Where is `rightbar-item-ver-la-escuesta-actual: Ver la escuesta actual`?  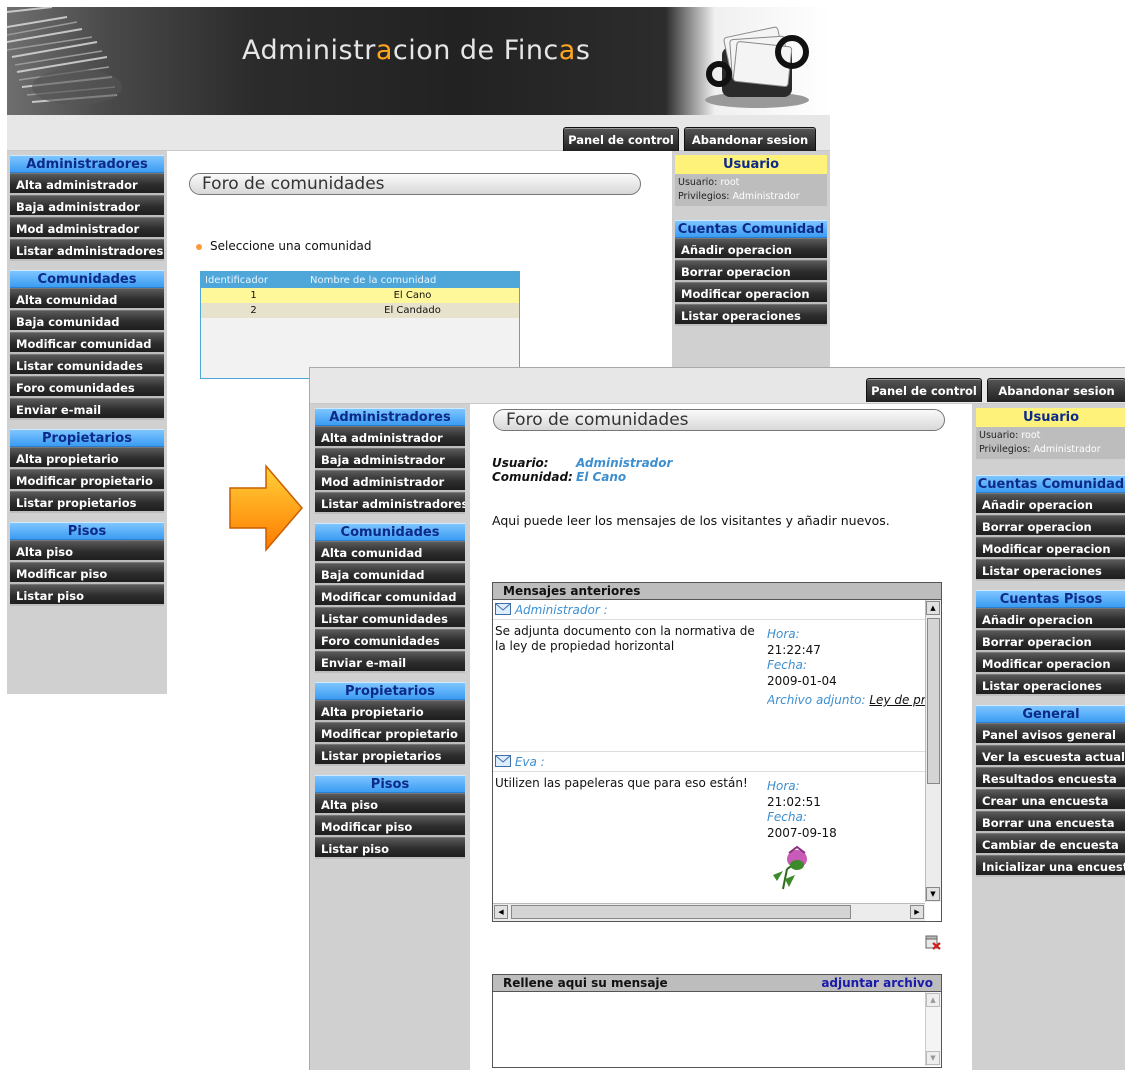 rightbar-item-ver-la-escuesta-actual: Ver la escuesta actual is located at coordinates (1050, 756).